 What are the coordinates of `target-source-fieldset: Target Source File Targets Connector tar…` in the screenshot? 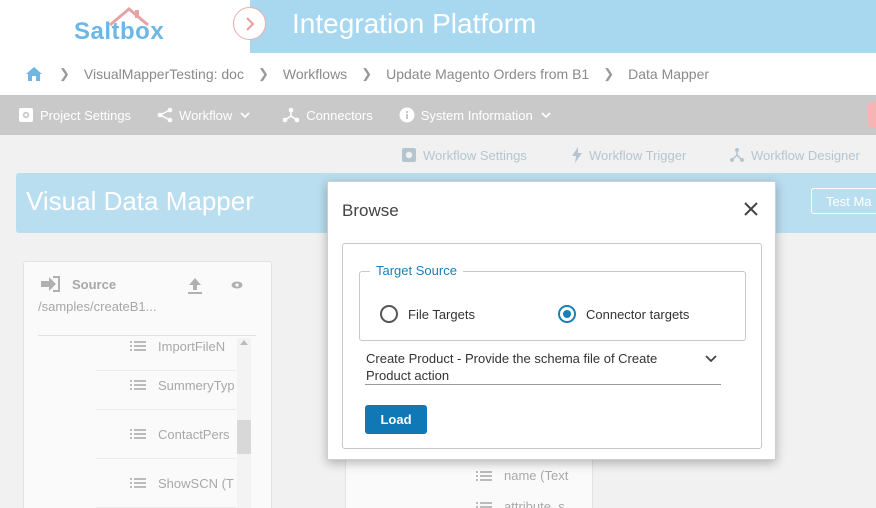 It's located at (552, 302).